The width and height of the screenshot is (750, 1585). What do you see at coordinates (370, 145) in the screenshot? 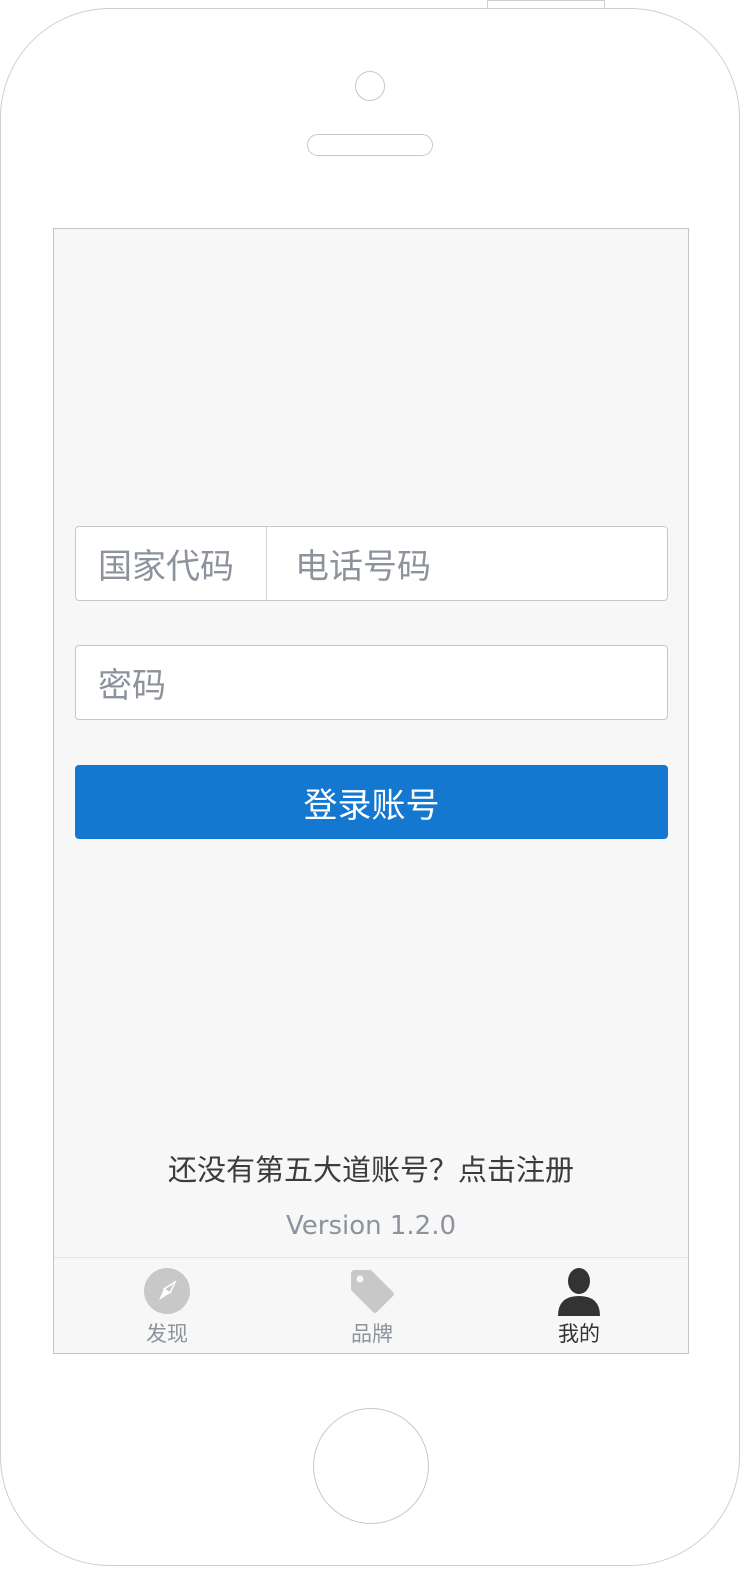
I see `earpiece-speaker` at bounding box center [370, 145].